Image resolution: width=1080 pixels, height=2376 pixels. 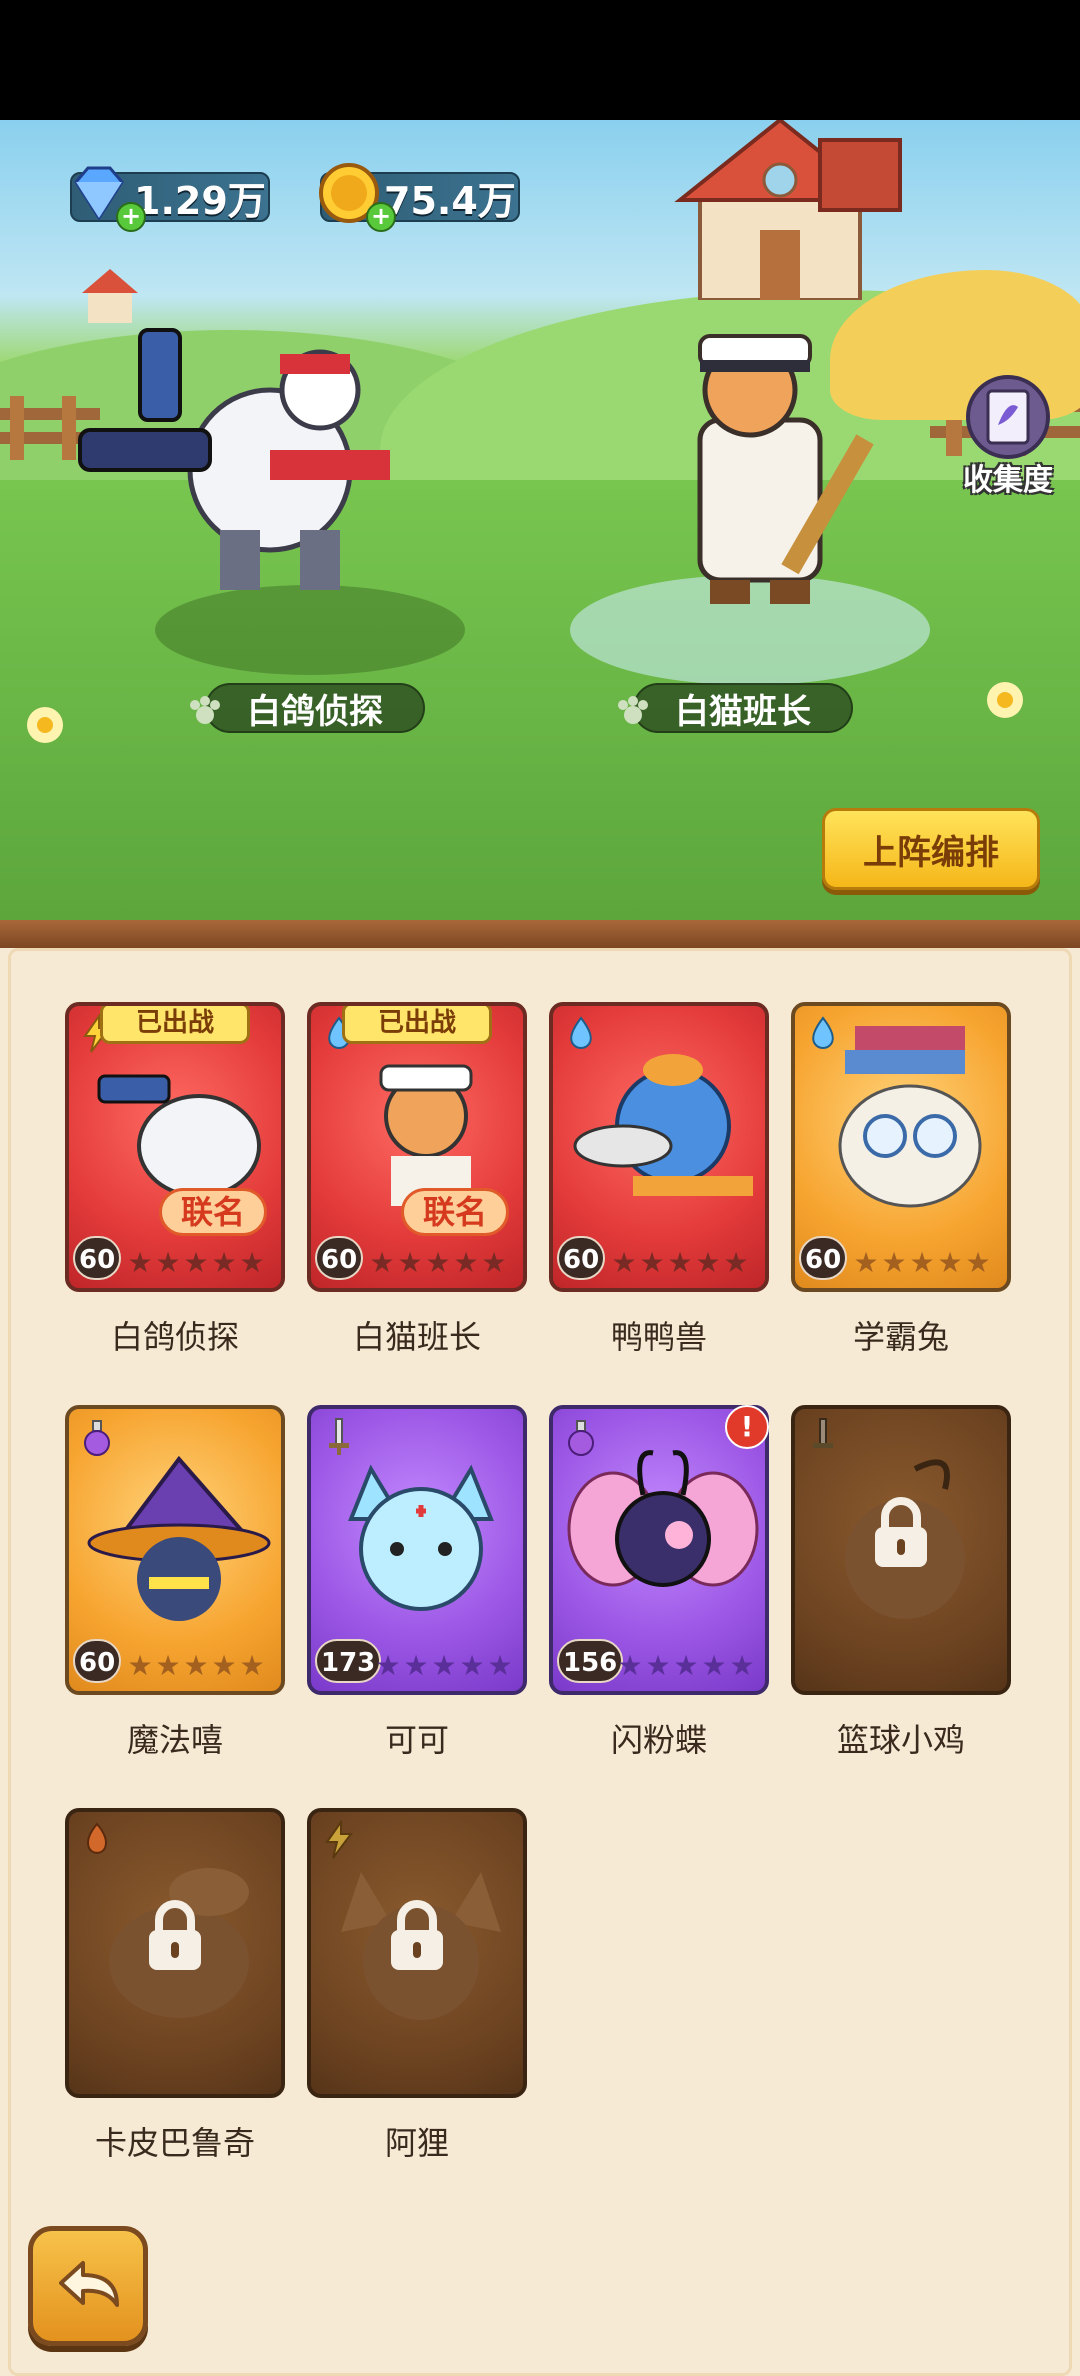 I want to click on hero-card-duck-beast: 60 ★ ★ ★ ★ ★, so click(x=659, y=1147).